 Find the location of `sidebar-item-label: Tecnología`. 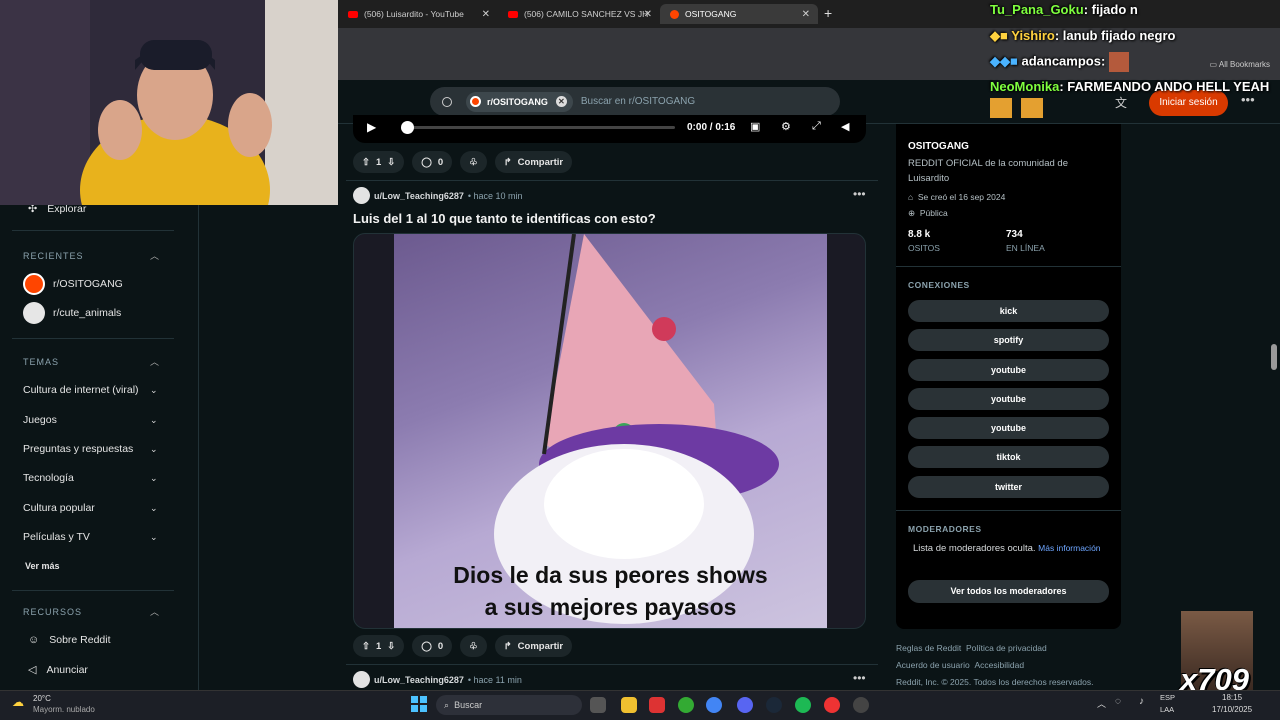

sidebar-item-label: Tecnología is located at coordinates (48, 478).